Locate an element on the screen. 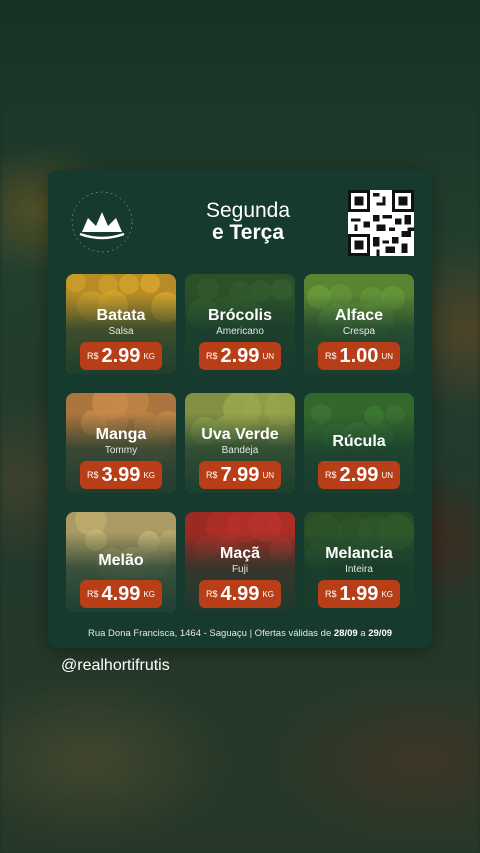 This screenshot has height=853, width=480. price-value: 7.99 is located at coordinates (240, 474).